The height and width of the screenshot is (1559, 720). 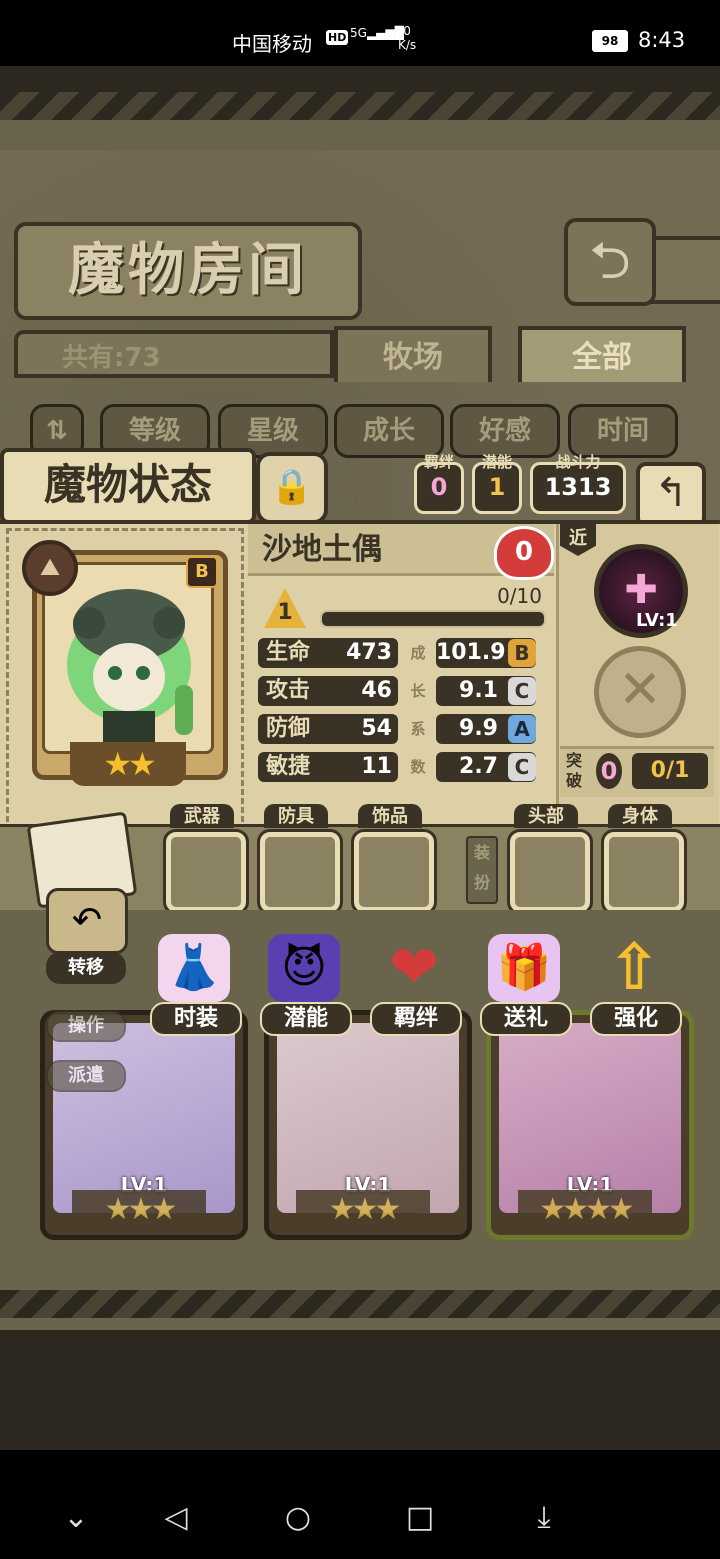 What do you see at coordinates (408, 767) in the screenshot?
I see `stat-row-agility: 敏捷 11 数 2.7 C` at bounding box center [408, 767].